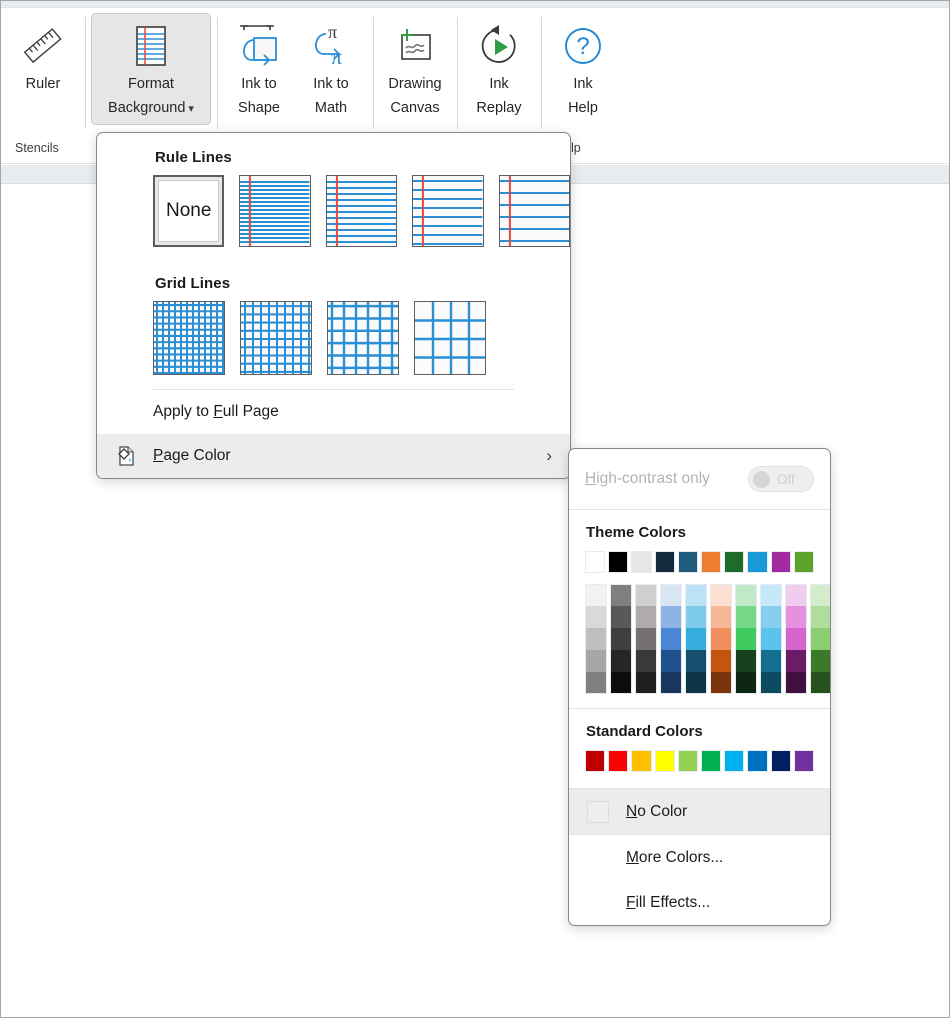  What do you see at coordinates (499, 107) in the screenshot?
I see `ink-replay-label-line2: Replay` at bounding box center [499, 107].